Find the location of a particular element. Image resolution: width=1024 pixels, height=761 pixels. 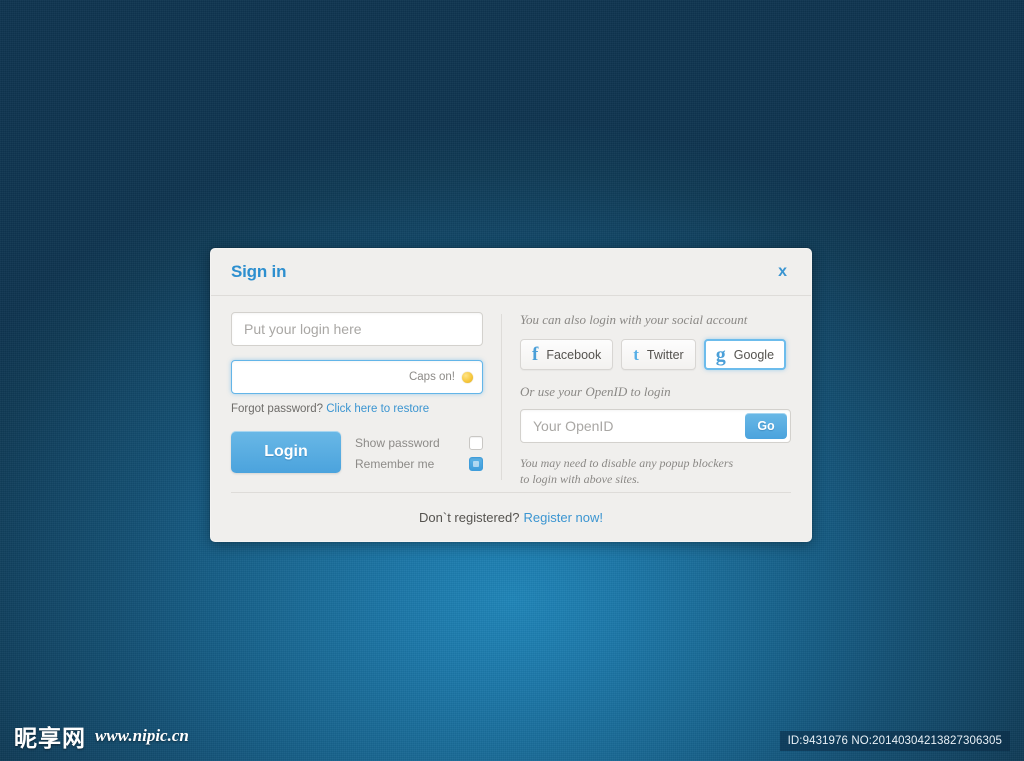

forgot-password-row: Forgot password? Click here to restore is located at coordinates (357, 409).